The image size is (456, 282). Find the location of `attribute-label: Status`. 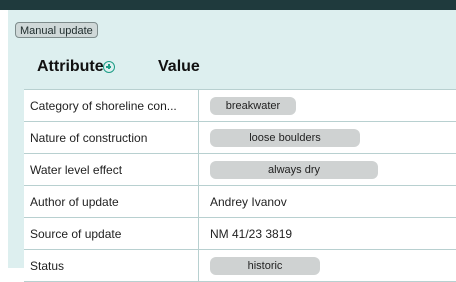

attribute-label: Status is located at coordinates (47, 265).